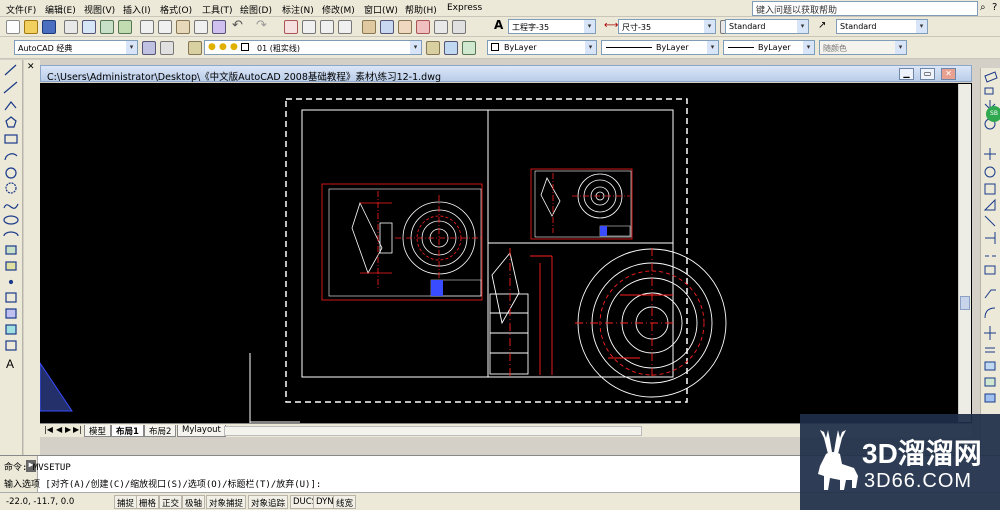  Describe the element at coordinates (298, 9) in the screenshot. I see `menu-dimension: 标注(N)` at that location.